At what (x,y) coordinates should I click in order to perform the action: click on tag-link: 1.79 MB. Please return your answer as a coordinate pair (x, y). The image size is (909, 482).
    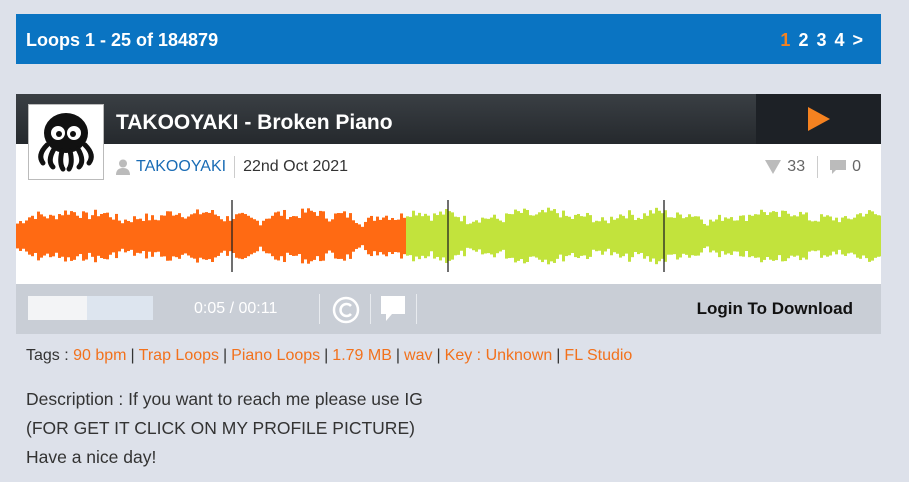
    Looking at the image, I should click on (362, 355).